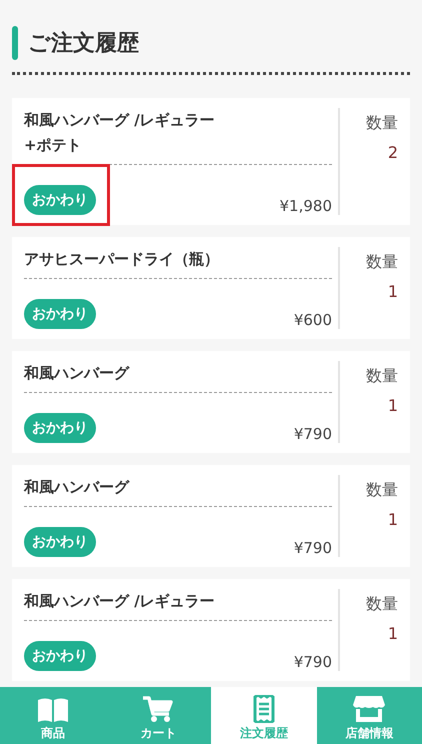 Image resolution: width=422 pixels, height=744 pixels. What do you see at coordinates (53, 710) in the screenshot?
I see `open-book-icon` at bounding box center [53, 710].